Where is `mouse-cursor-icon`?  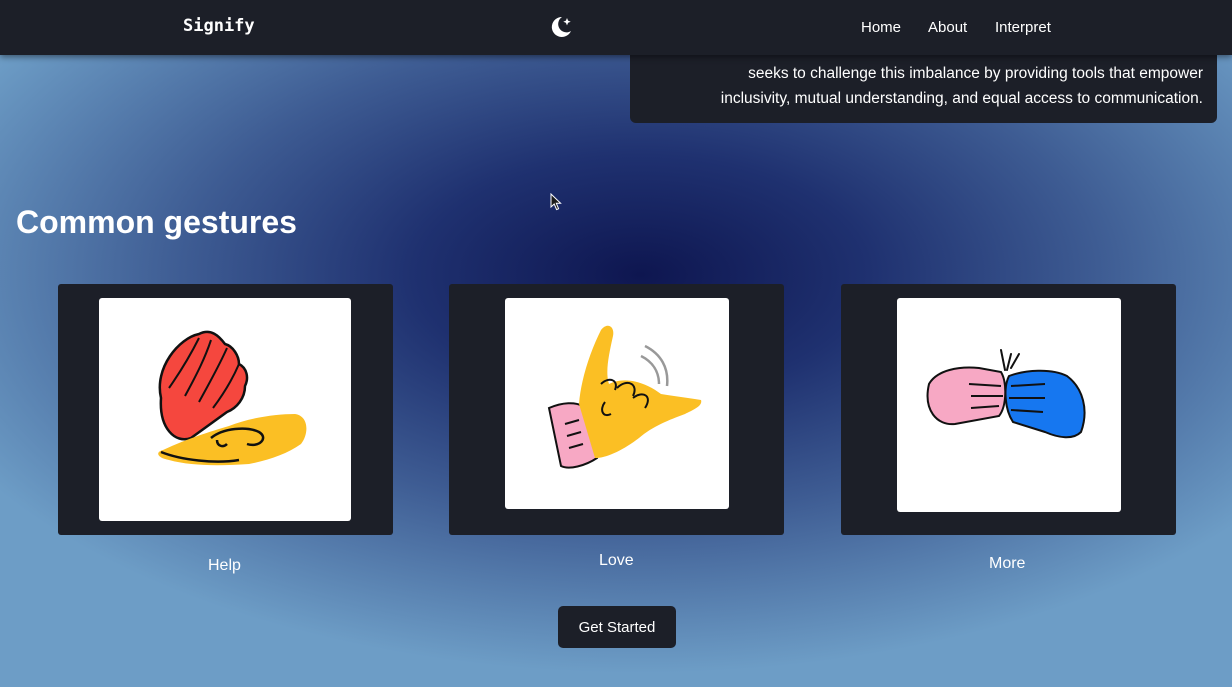 mouse-cursor-icon is located at coordinates (556, 202).